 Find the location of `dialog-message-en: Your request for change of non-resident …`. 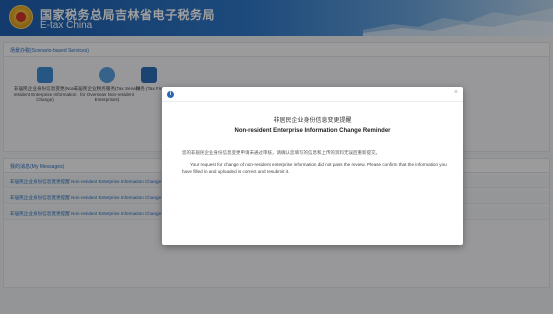

dialog-message-en: Your request for change of non-resident … is located at coordinates (314, 168).